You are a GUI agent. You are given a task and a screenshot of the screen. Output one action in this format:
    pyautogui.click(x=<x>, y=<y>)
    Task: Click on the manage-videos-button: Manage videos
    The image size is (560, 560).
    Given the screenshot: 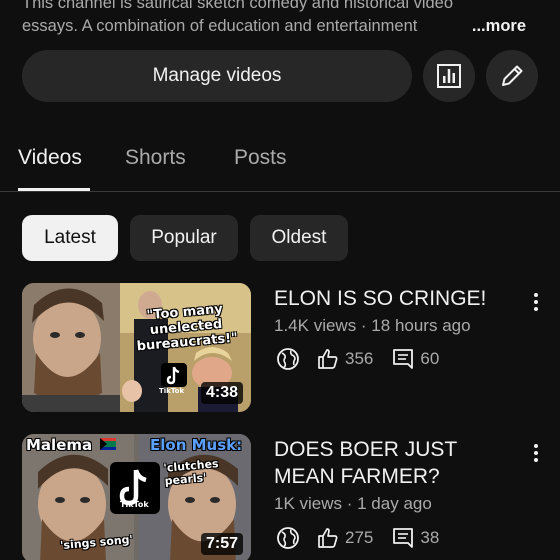 What is the action you would take?
    pyautogui.click(x=217, y=76)
    